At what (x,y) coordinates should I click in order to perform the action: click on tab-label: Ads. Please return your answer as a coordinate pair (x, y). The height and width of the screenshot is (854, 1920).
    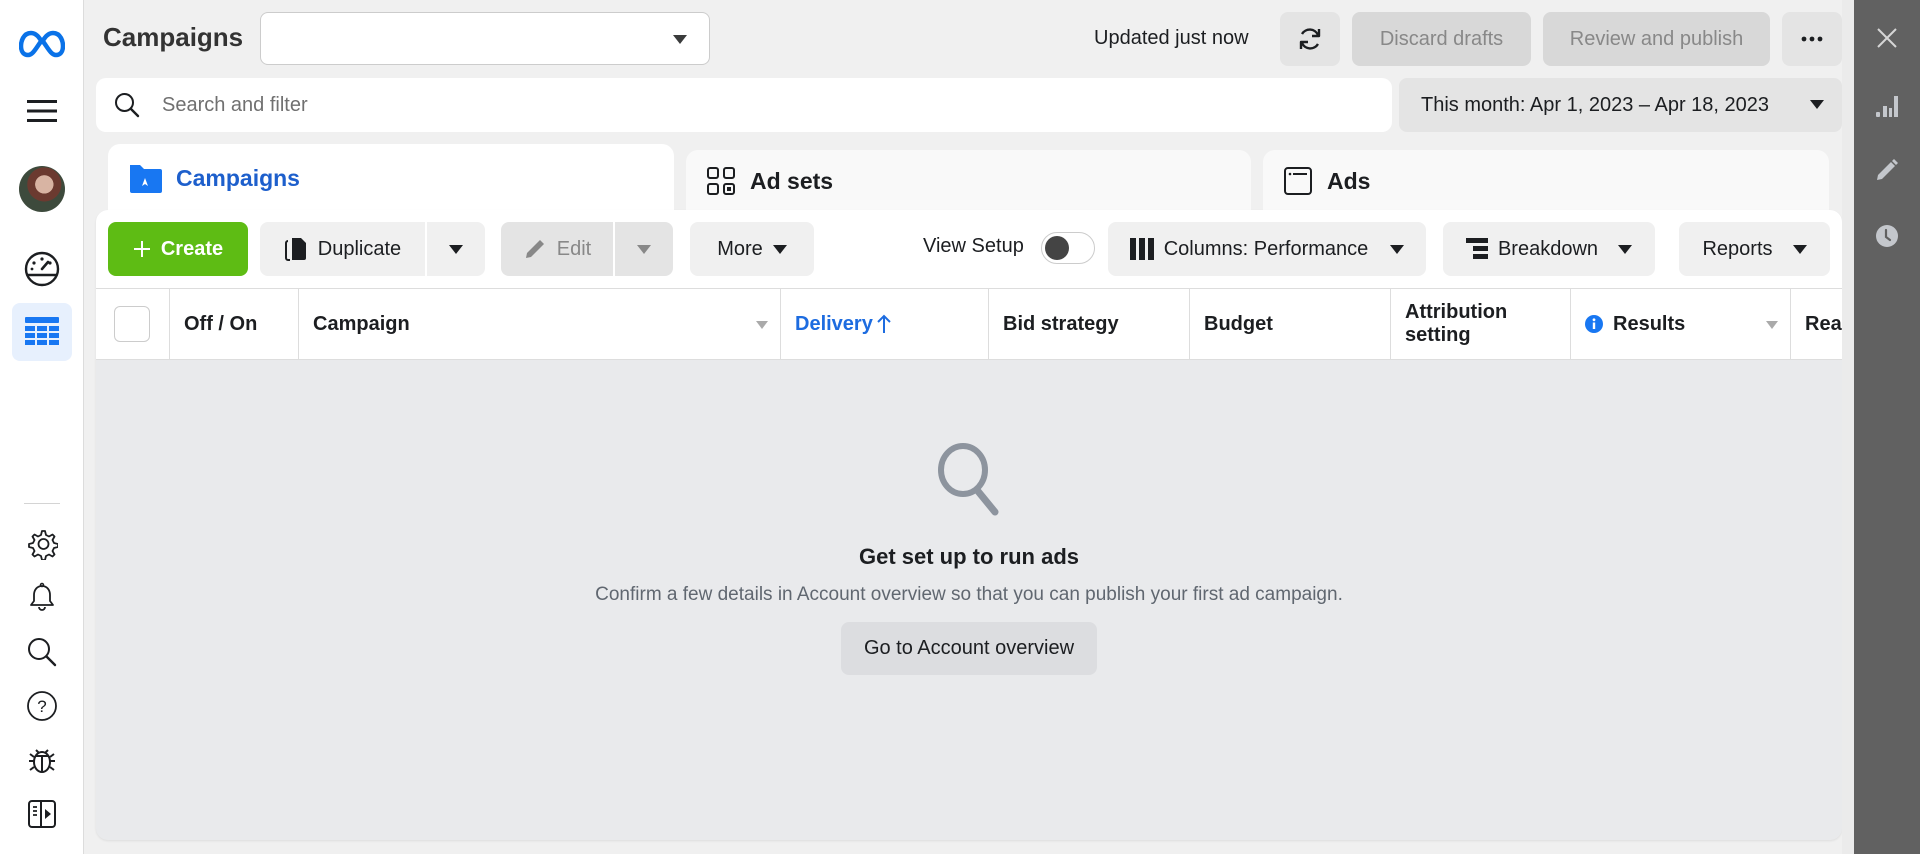
    Looking at the image, I should click on (1349, 180).